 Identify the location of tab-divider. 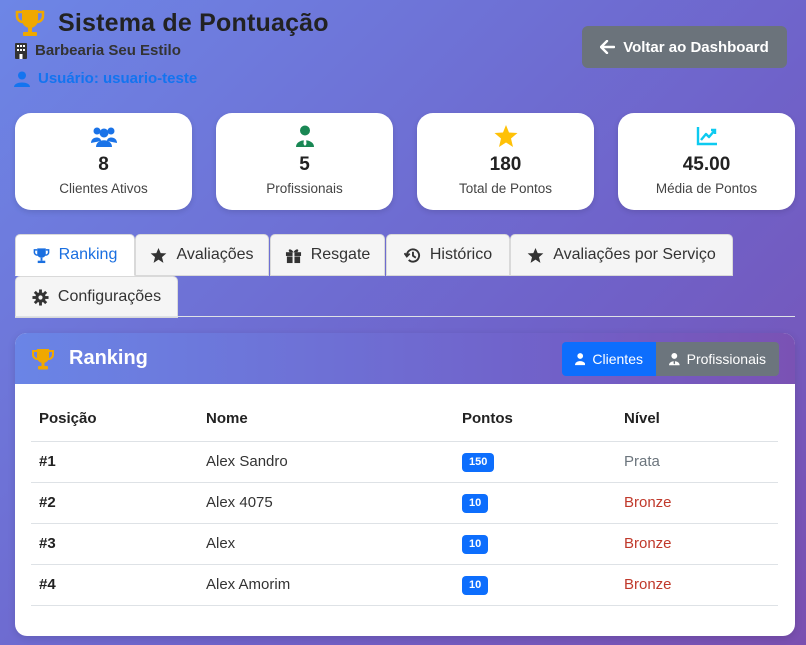
(405, 316).